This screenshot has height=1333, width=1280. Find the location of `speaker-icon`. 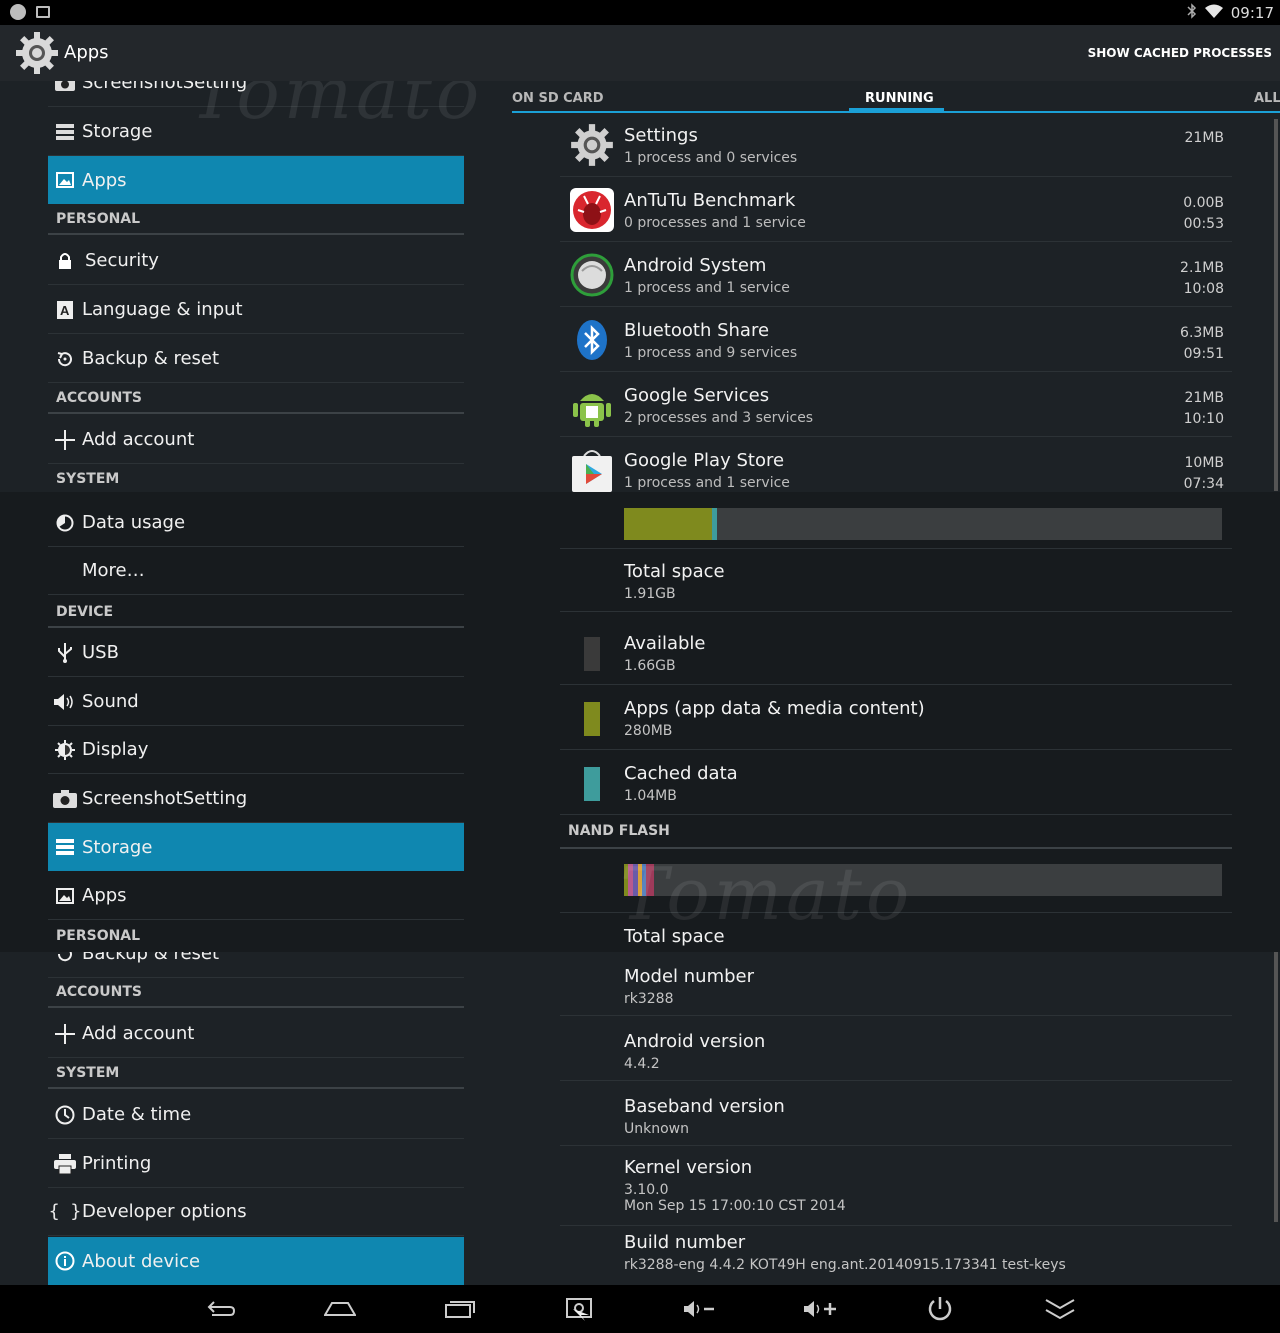

speaker-icon is located at coordinates (65, 702).